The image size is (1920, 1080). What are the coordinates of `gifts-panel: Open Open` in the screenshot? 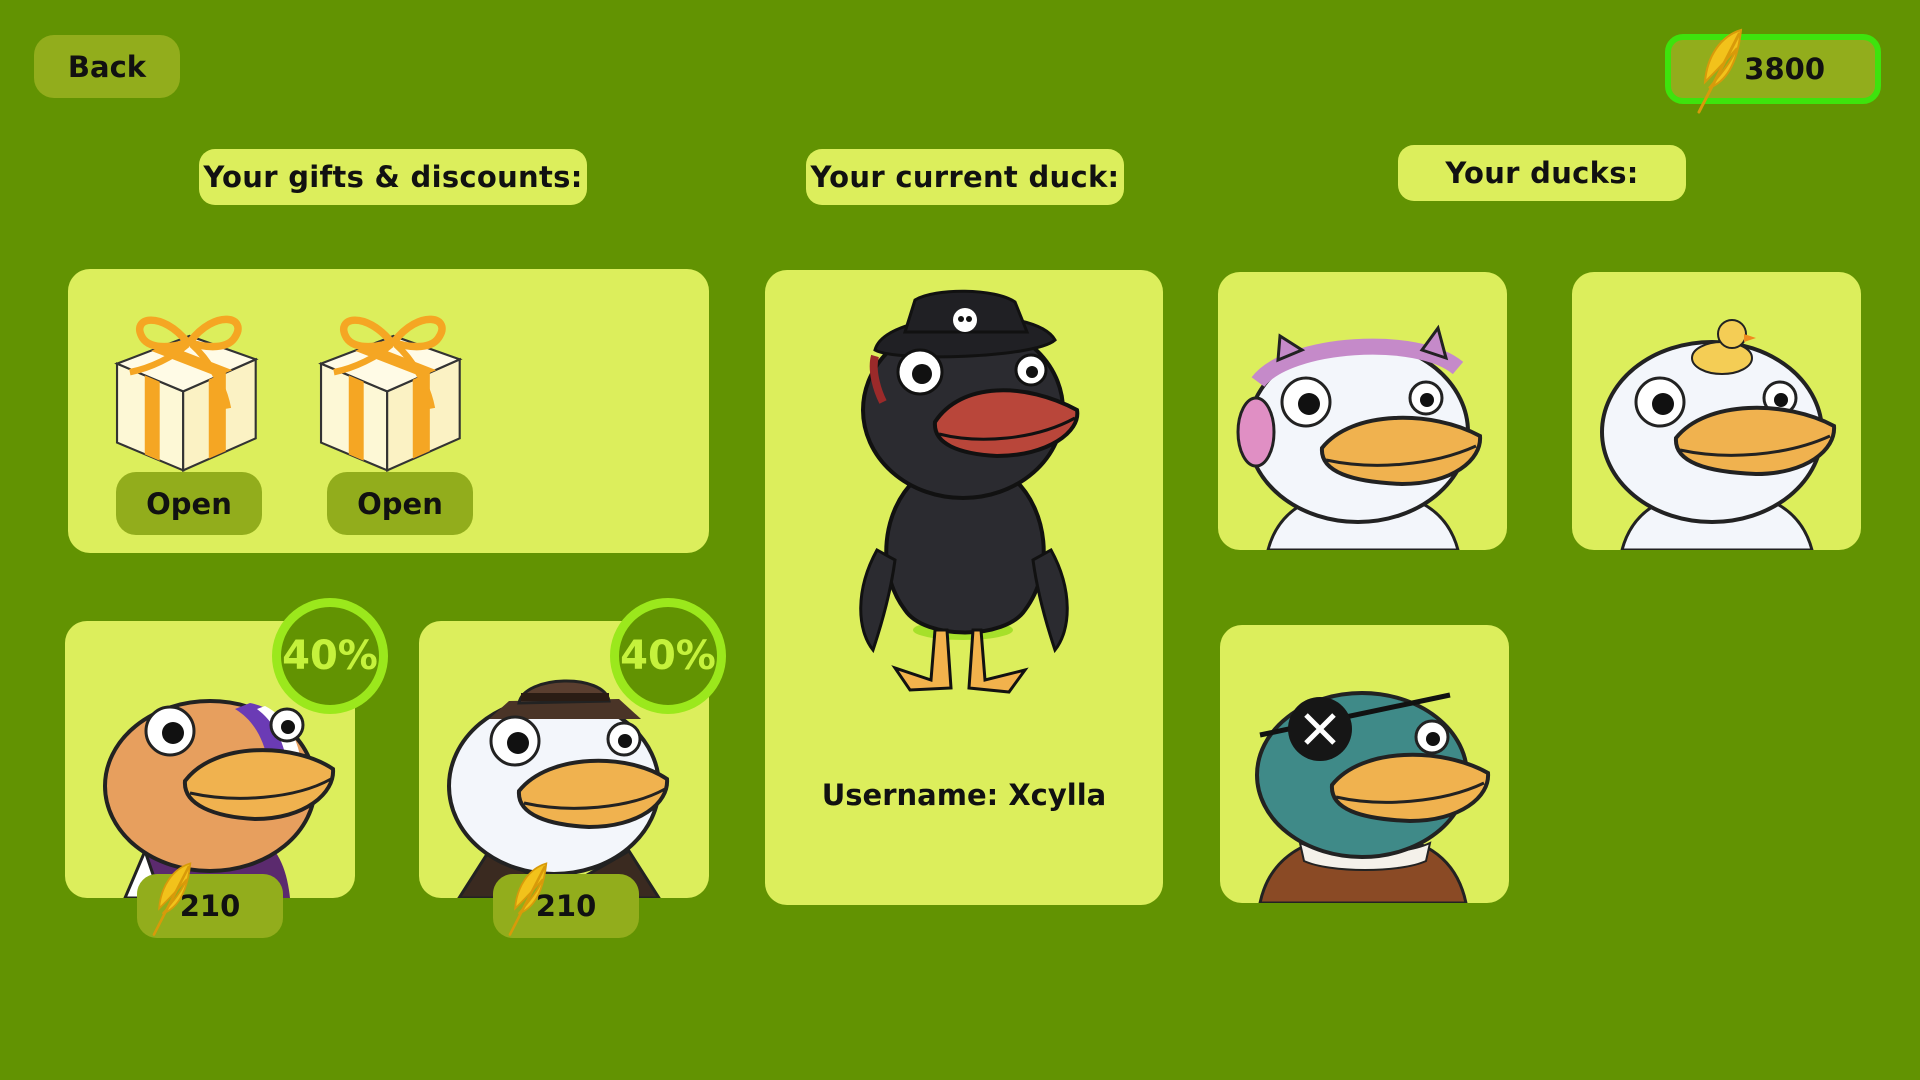 It's located at (388, 411).